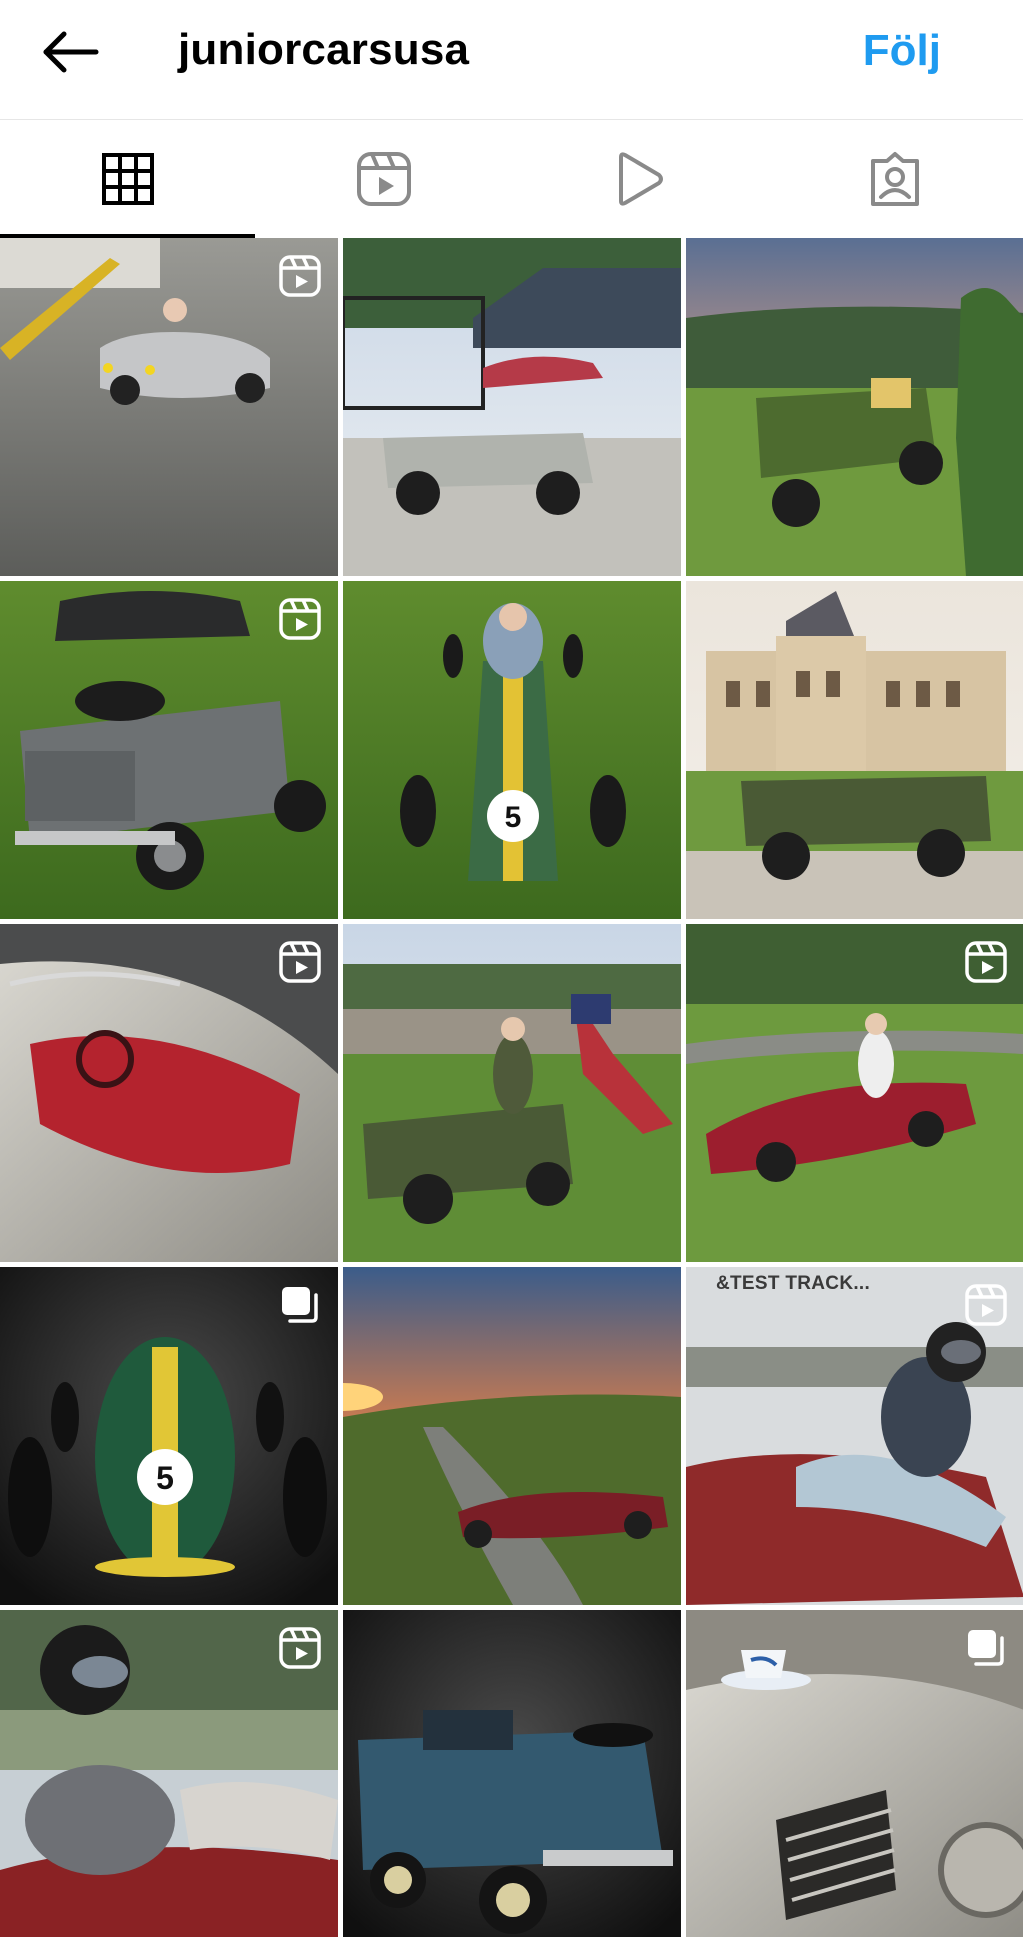  I want to click on tab-reels, so click(384, 179).